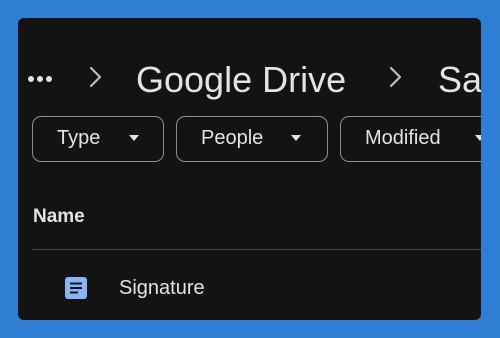 The width and height of the screenshot is (500, 338). What do you see at coordinates (232, 138) in the screenshot?
I see `people-filter-label: People` at bounding box center [232, 138].